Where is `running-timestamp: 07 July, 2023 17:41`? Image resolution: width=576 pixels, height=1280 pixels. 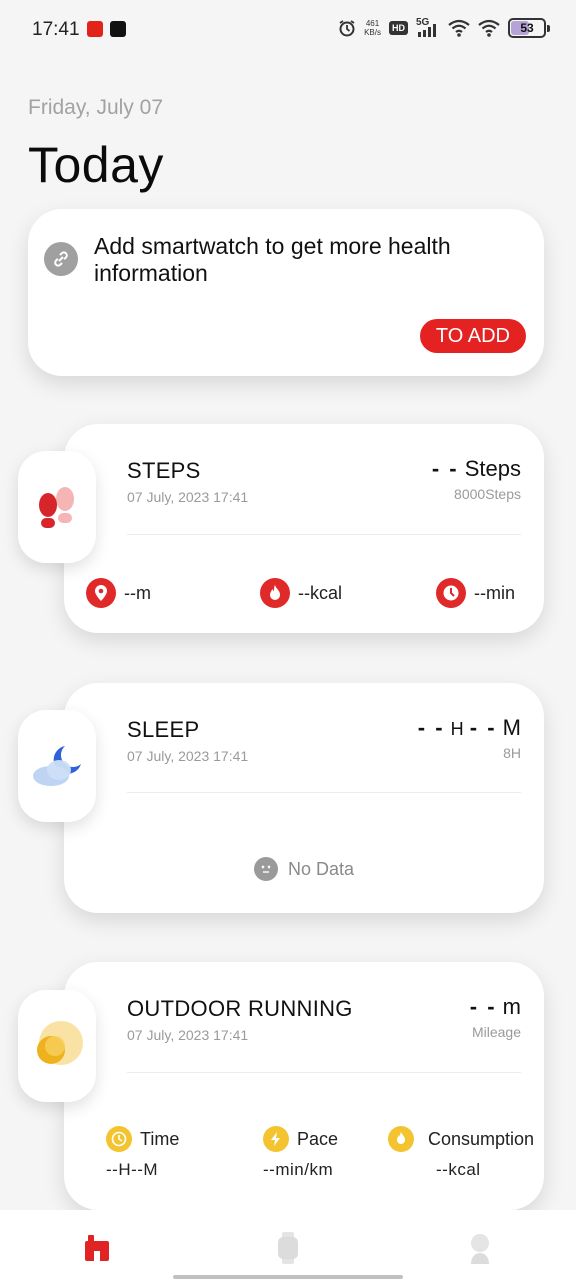 running-timestamp: 07 July, 2023 17:41 is located at coordinates (188, 1035).